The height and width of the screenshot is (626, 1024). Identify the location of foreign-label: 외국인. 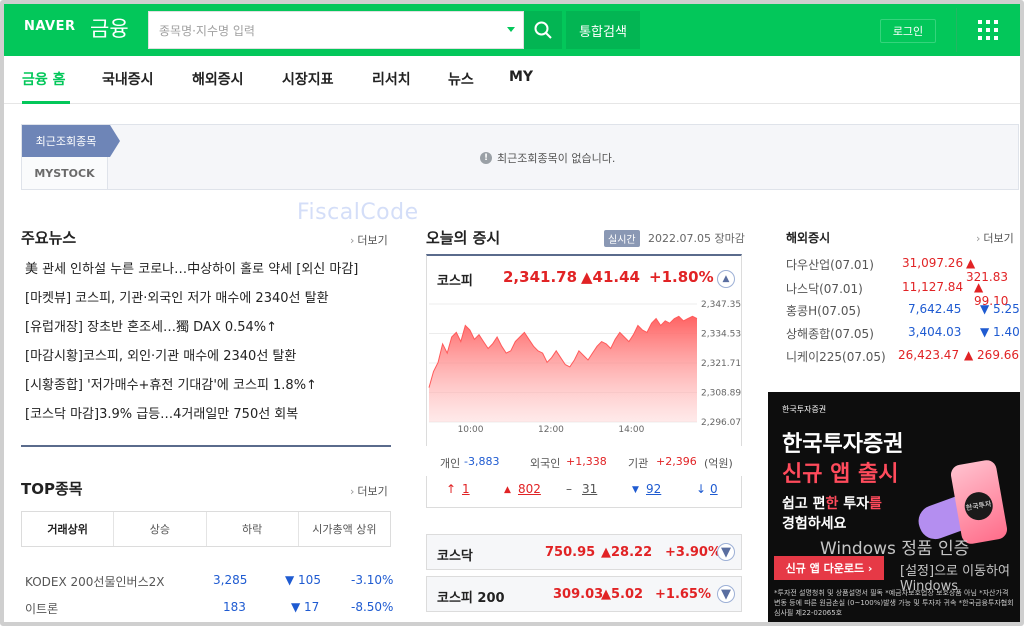
(545, 463).